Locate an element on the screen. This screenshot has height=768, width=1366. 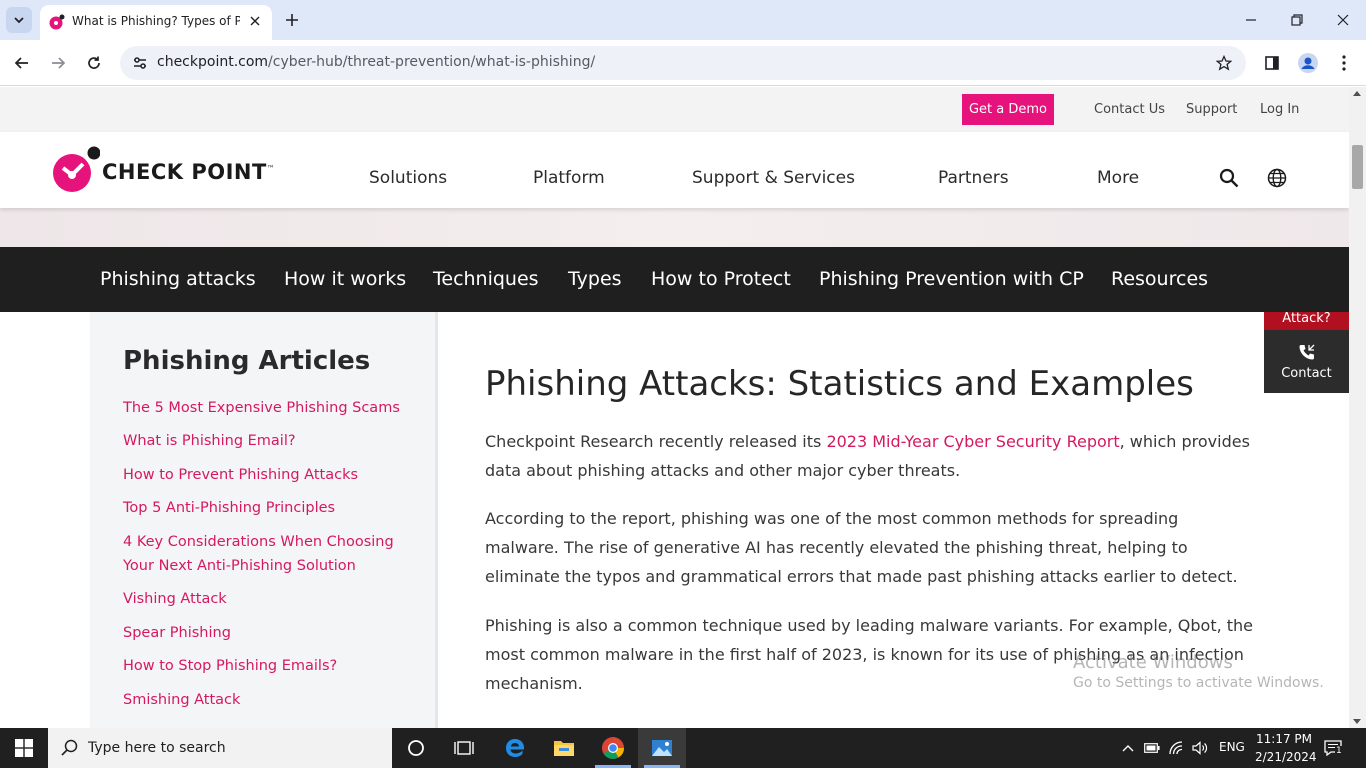
show-hidden-icons-button is located at coordinates (1128, 748).